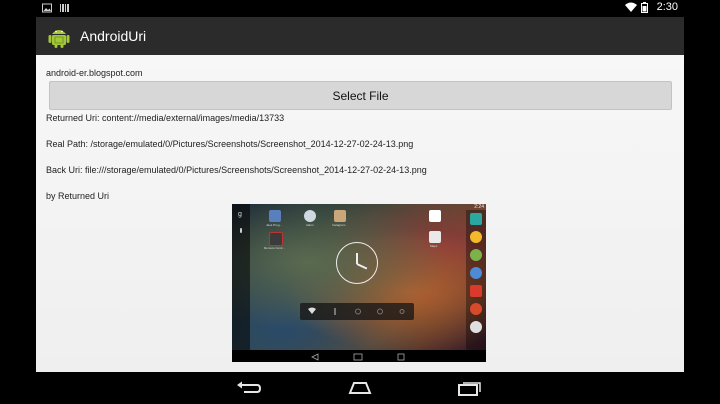 Image resolution: width=720 pixels, height=404 pixels. Describe the element at coordinates (241, 277) in the screenshot. I see `preview-search-bar: g` at that location.